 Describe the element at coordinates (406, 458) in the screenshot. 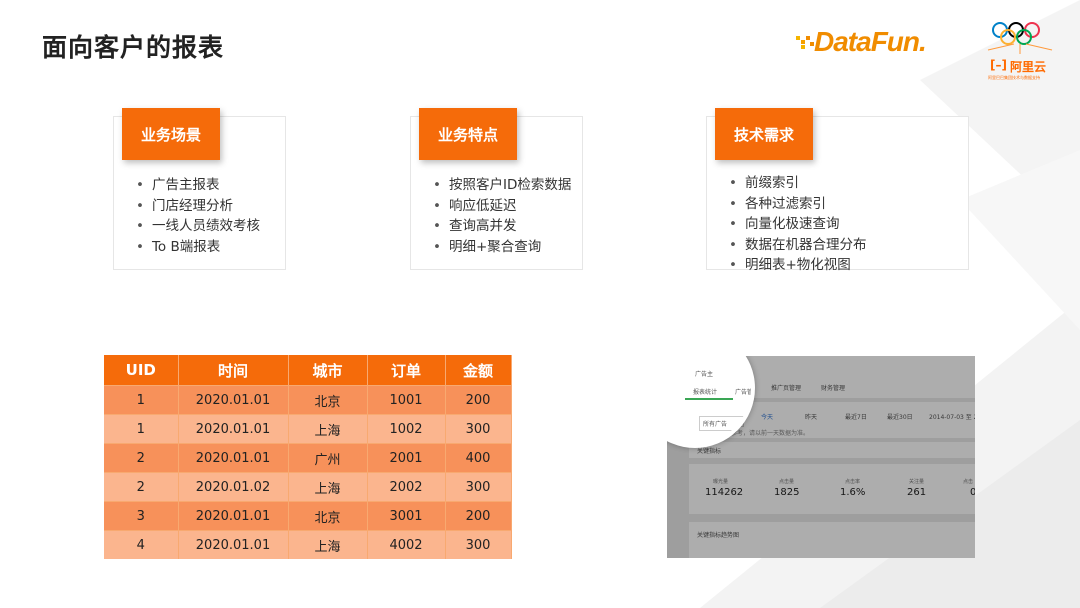

I see `table-cell: 2001` at that location.